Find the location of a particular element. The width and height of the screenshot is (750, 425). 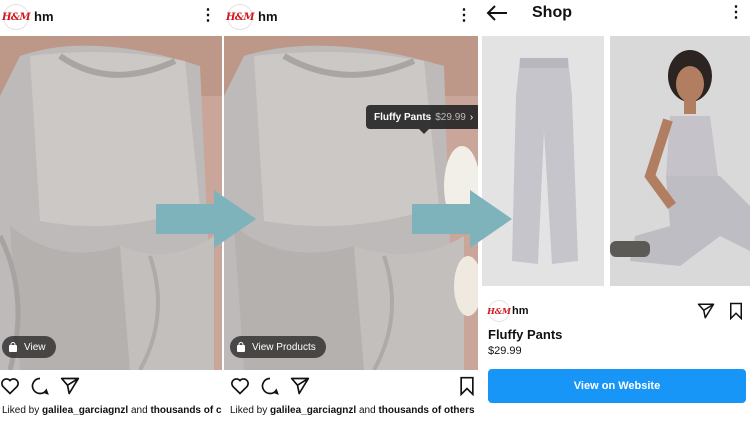

view-products-label: View Products is located at coordinates (284, 347).